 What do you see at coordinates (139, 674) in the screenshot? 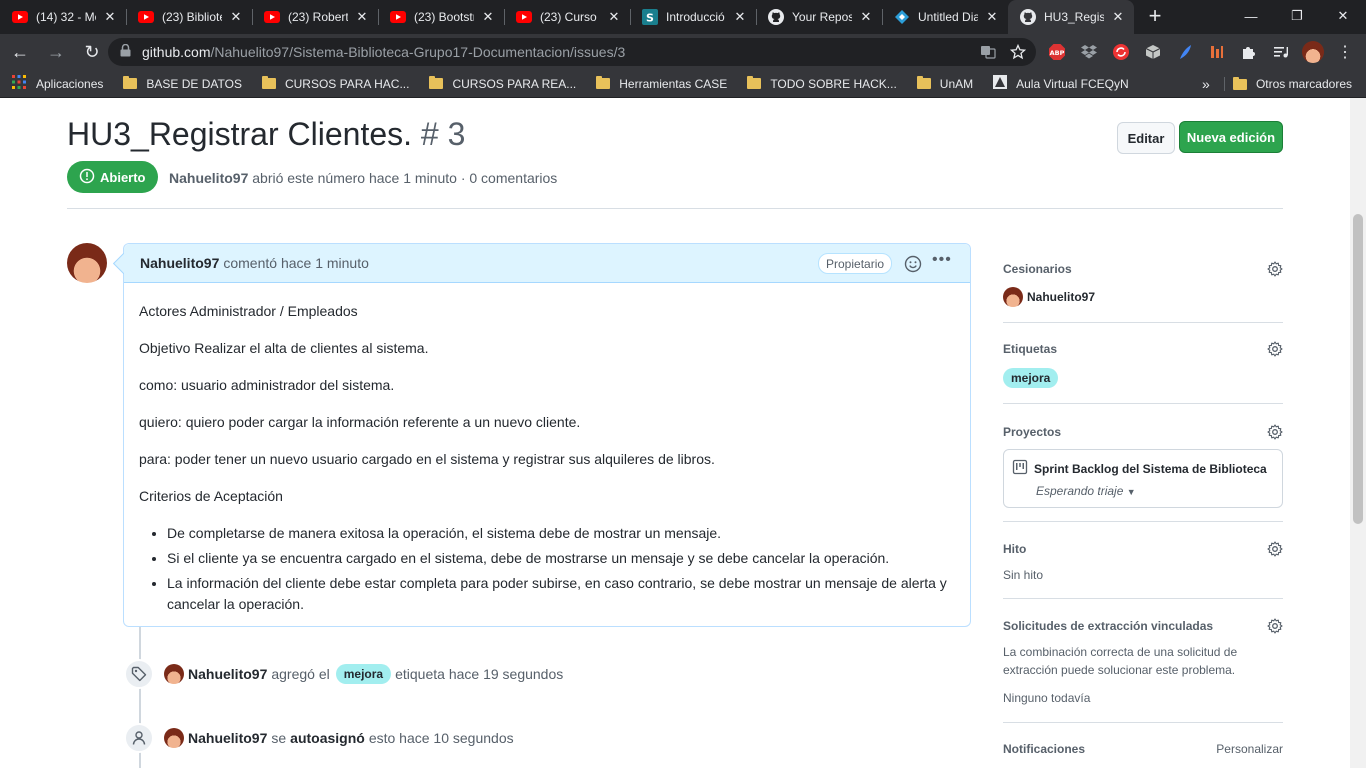
I see `tag-icon` at bounding box center [139, 674].